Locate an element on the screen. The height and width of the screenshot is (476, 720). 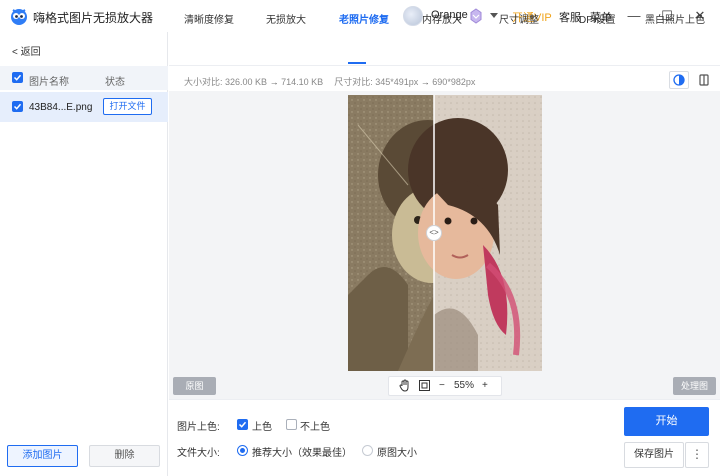
colorize-label: 图片上色: is located at coordinates (198, 427).